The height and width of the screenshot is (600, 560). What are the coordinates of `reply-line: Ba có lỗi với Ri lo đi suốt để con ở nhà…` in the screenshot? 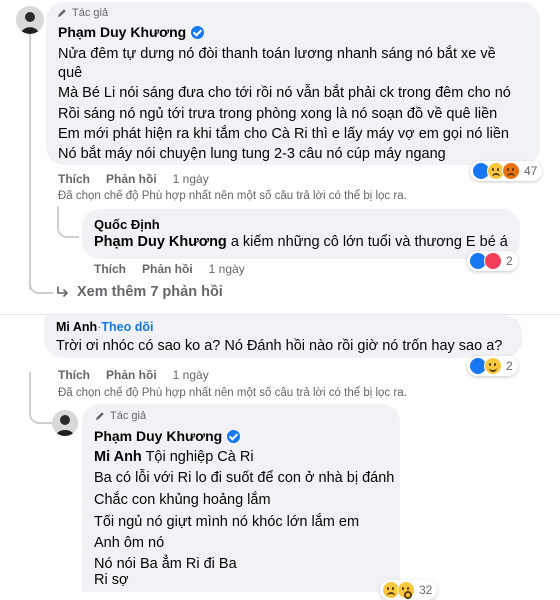 It's located at (244, 478).